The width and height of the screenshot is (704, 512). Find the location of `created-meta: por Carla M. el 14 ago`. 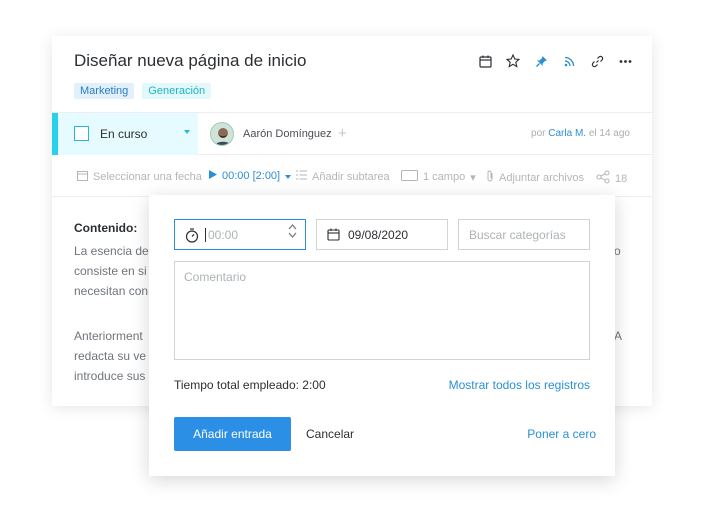

created-meta: por Carla M. el 14 ago is located at coordinates (580, 133).